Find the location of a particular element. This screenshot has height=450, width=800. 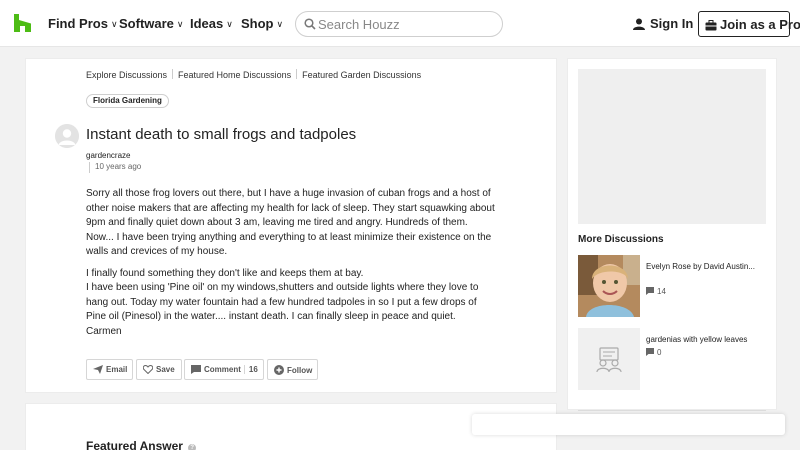

send-icon is located at coordinates (98, 369).